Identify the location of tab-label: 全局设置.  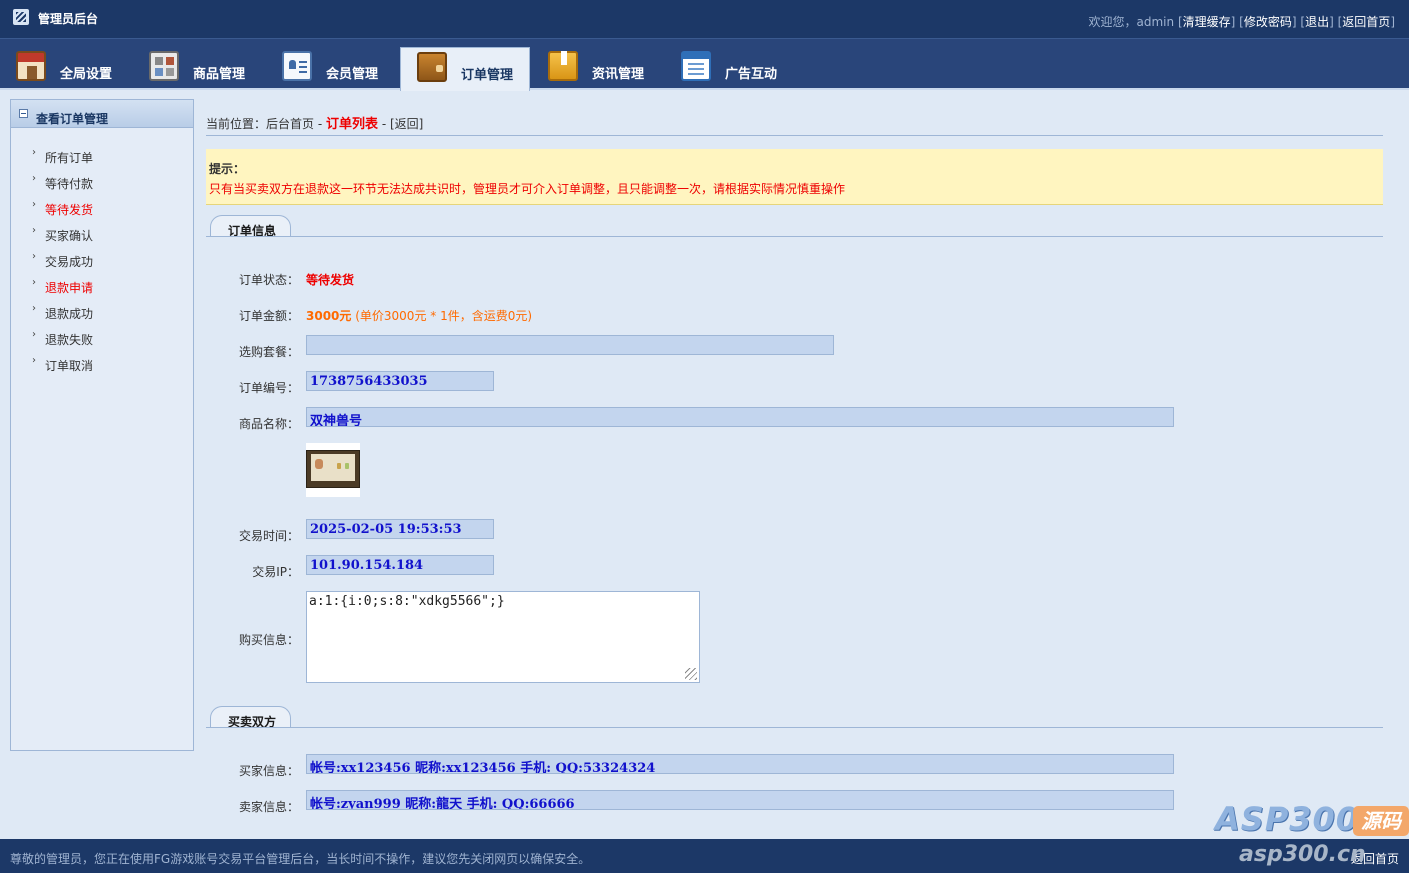
(86, 74).